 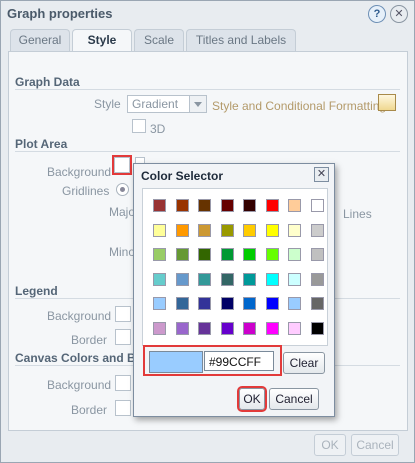 What do you see at coordinates (176, 362) in the screenshot?
I see `selected-color-preview` at bounding box center [176, 362].